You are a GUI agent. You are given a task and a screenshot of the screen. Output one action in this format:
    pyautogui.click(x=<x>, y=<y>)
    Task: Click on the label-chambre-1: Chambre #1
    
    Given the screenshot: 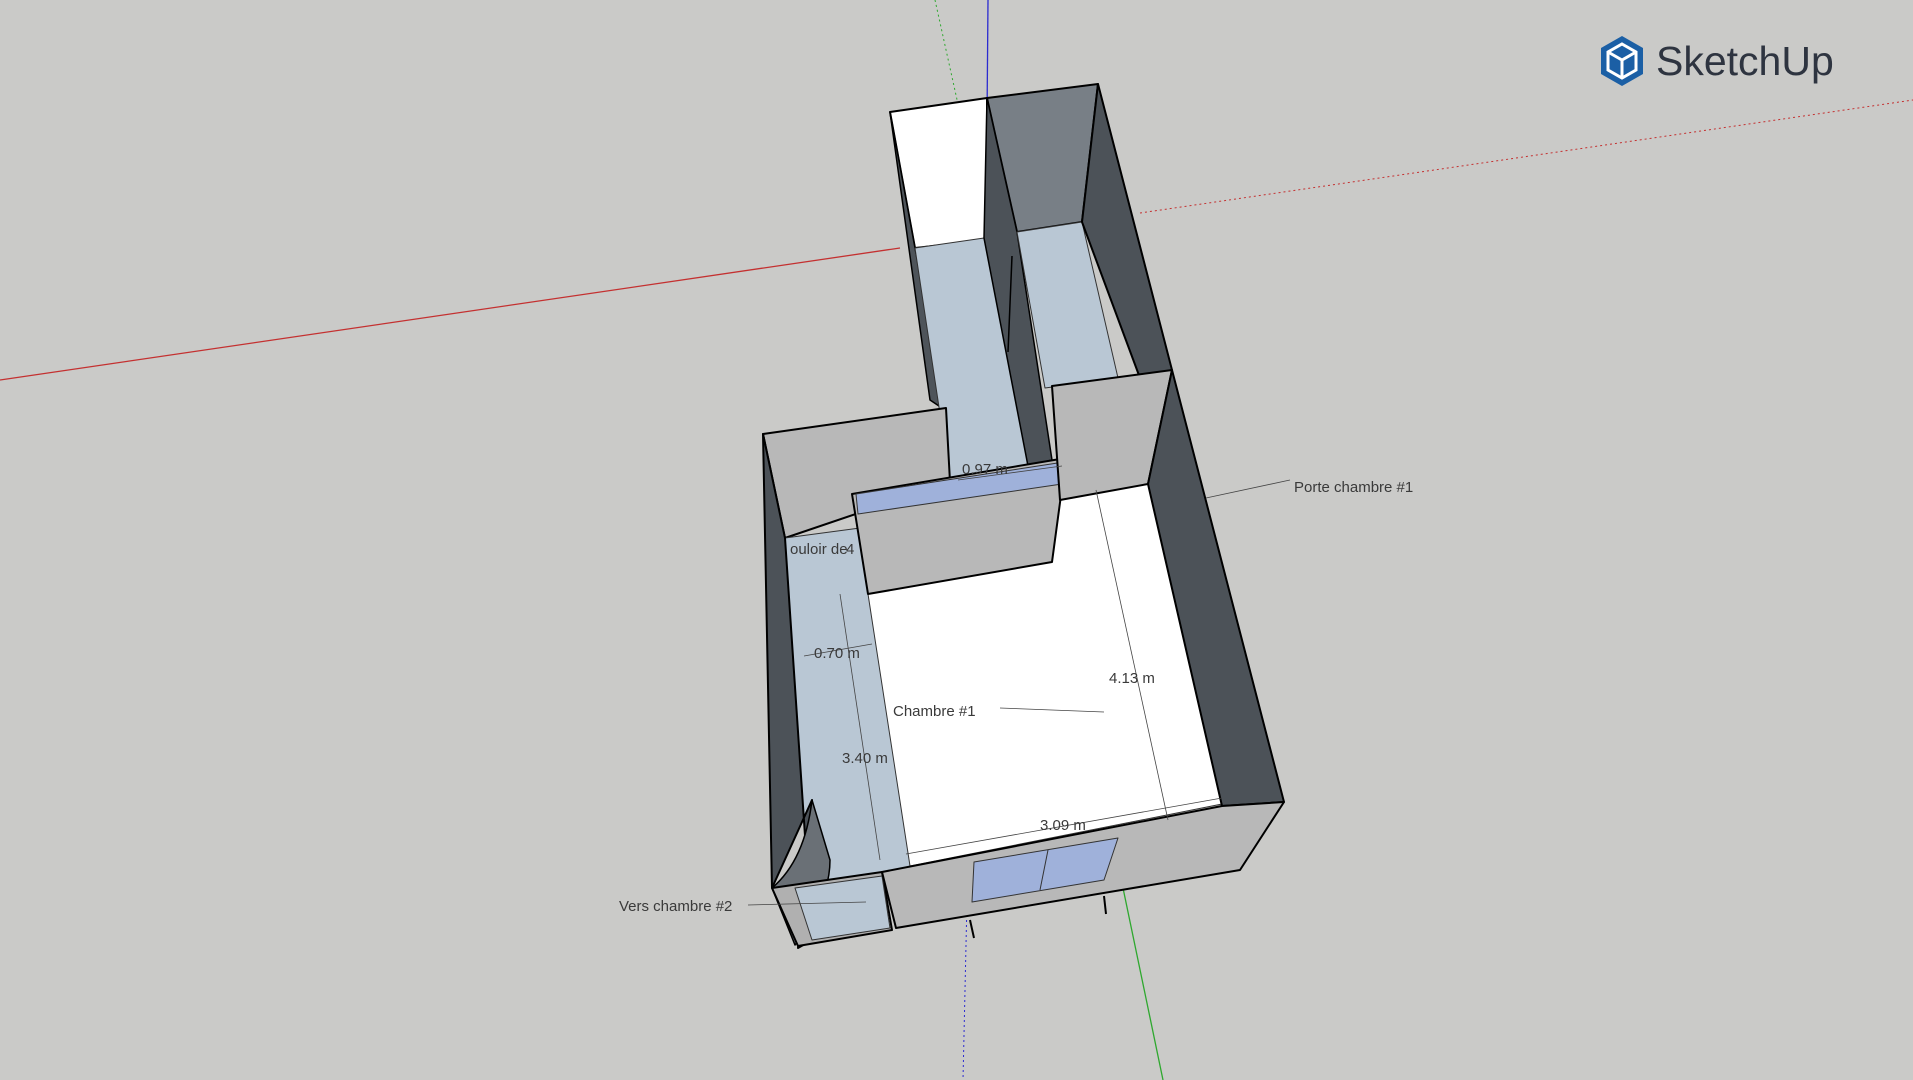 What is the action you would take?
    pyautogui.click(x=934, y=711)
    